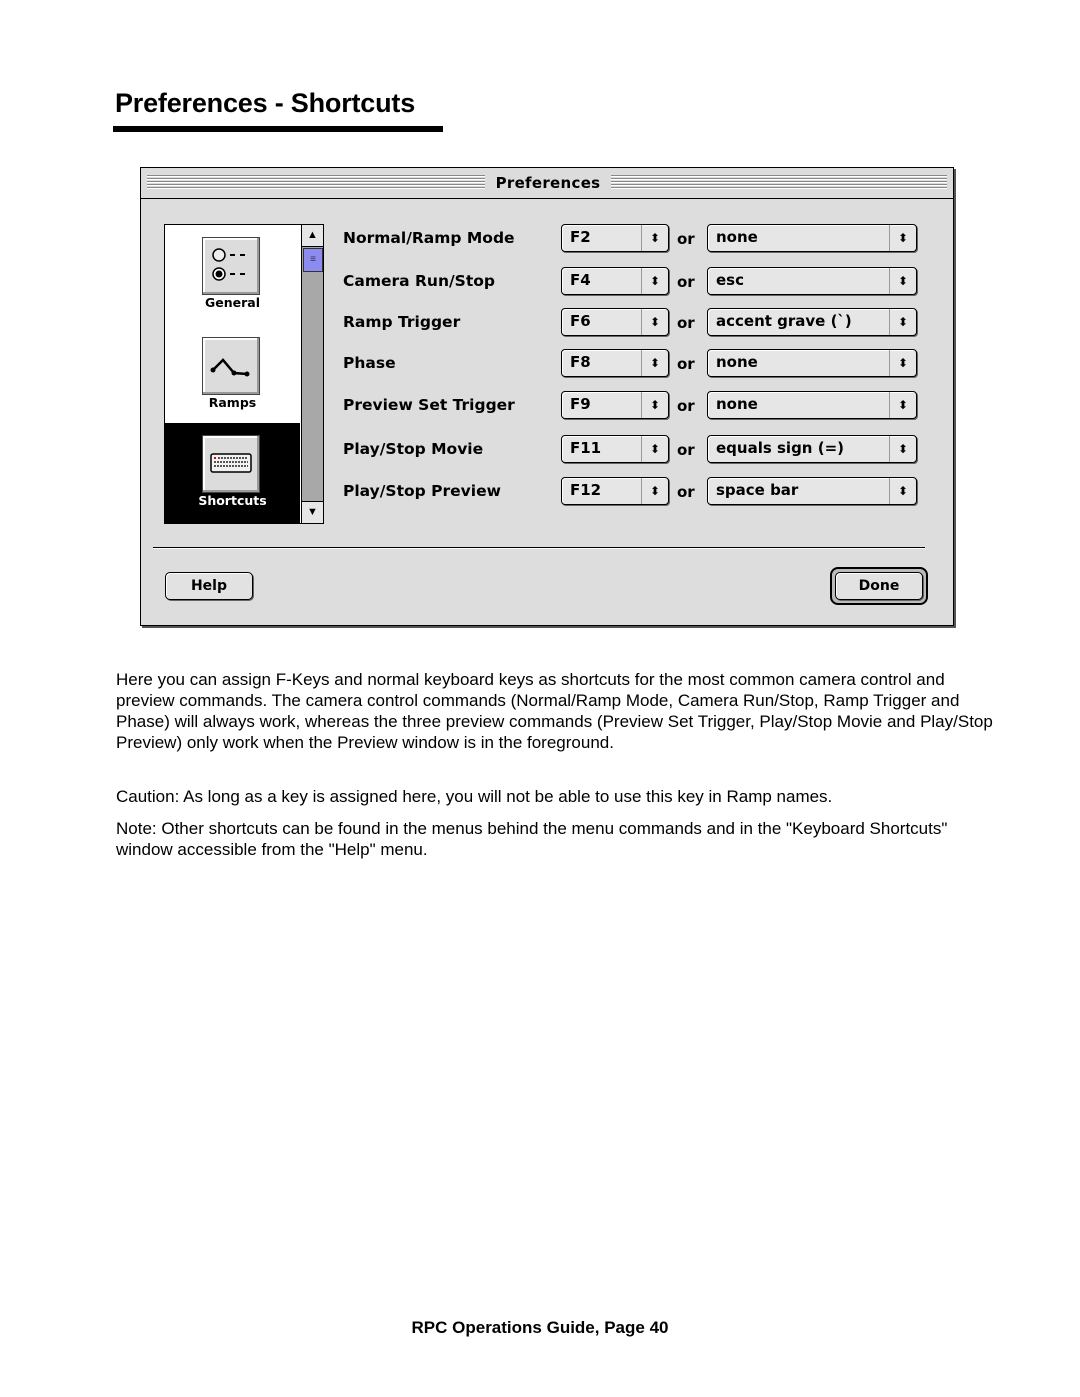 Image resolution: width=1080 pixels, height=1397 pixels. What do you see at coordinates (580, 321) in the screenshot?
I see `fkey-value: F6` at bounding box center [580, 321].